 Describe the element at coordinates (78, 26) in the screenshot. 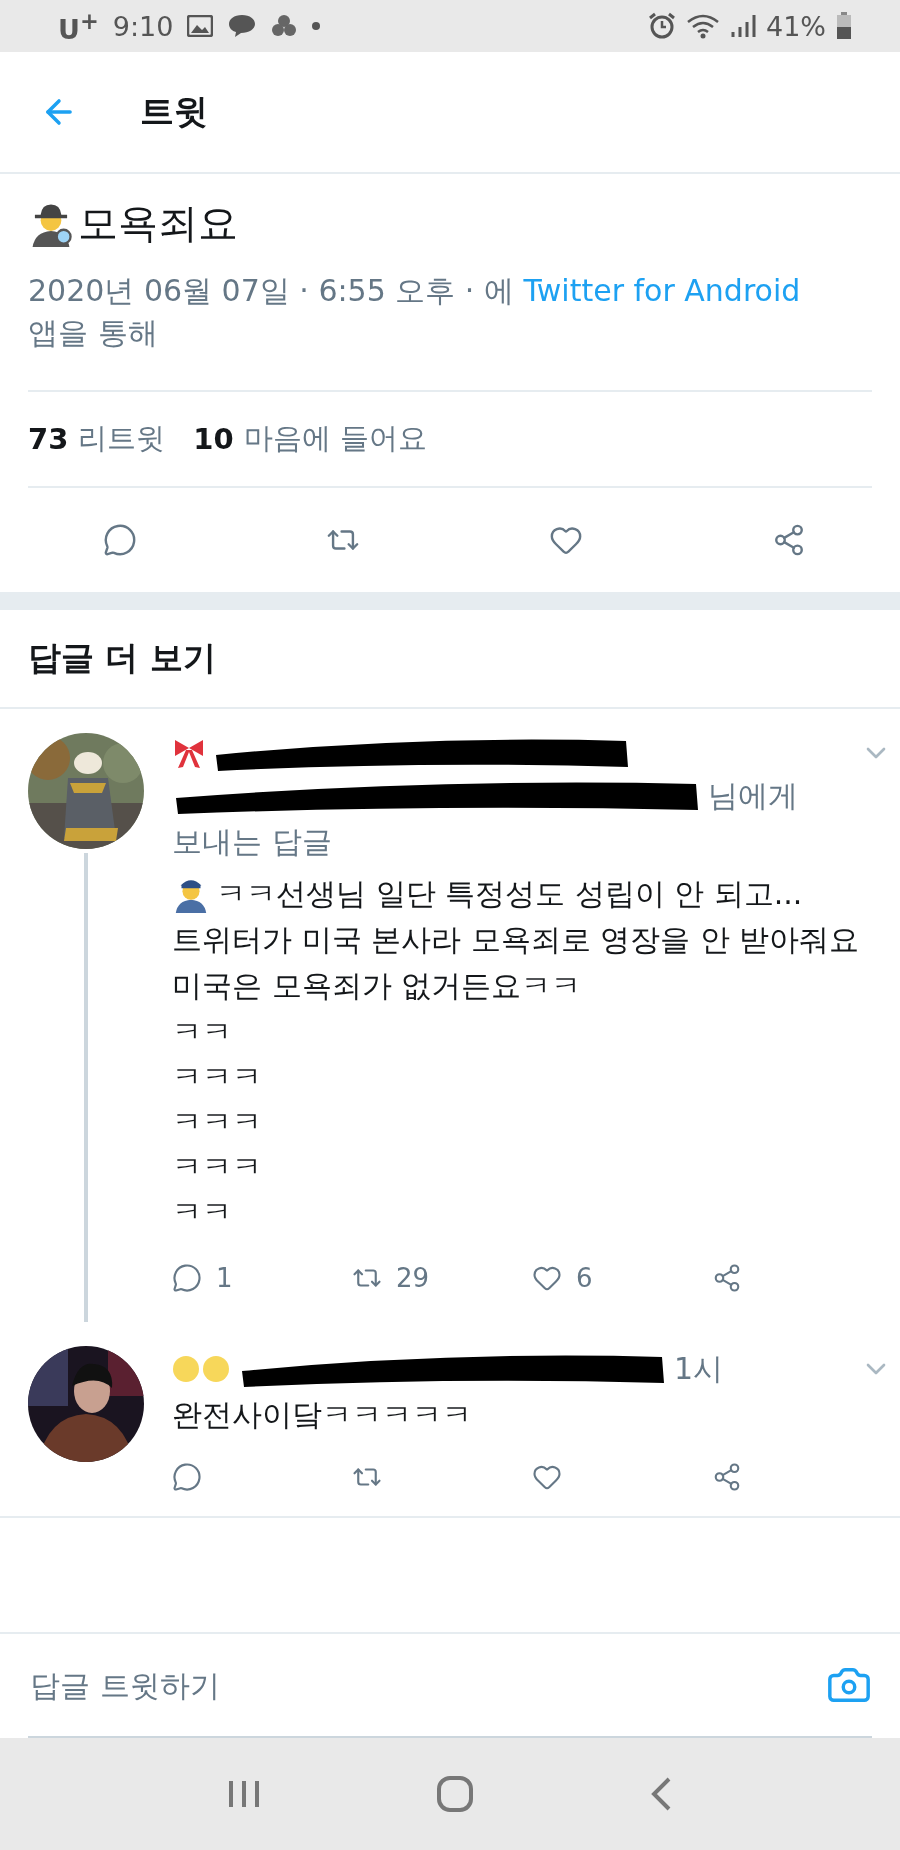

I see `carrier-label: U$^{+}$` at that location.